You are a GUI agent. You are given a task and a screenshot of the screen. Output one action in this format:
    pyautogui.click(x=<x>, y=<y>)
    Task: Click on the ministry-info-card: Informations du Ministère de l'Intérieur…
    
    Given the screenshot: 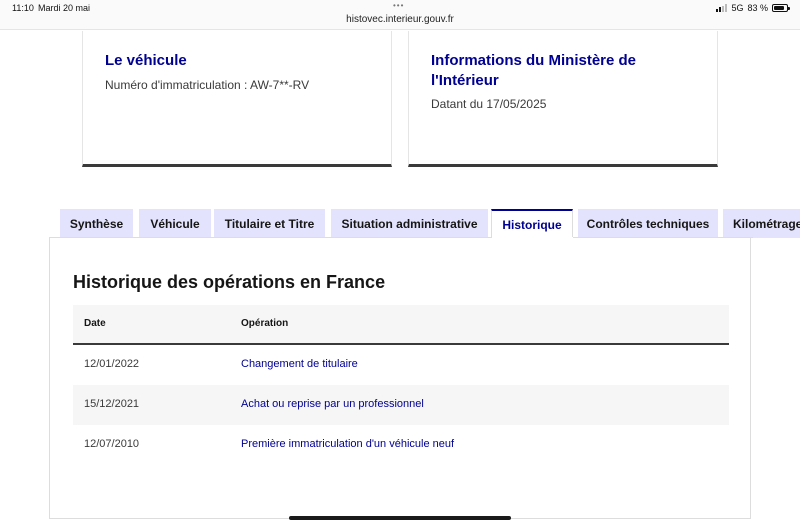 What is the action you would take?
    pyautogui.click(x=563, y=99)
    